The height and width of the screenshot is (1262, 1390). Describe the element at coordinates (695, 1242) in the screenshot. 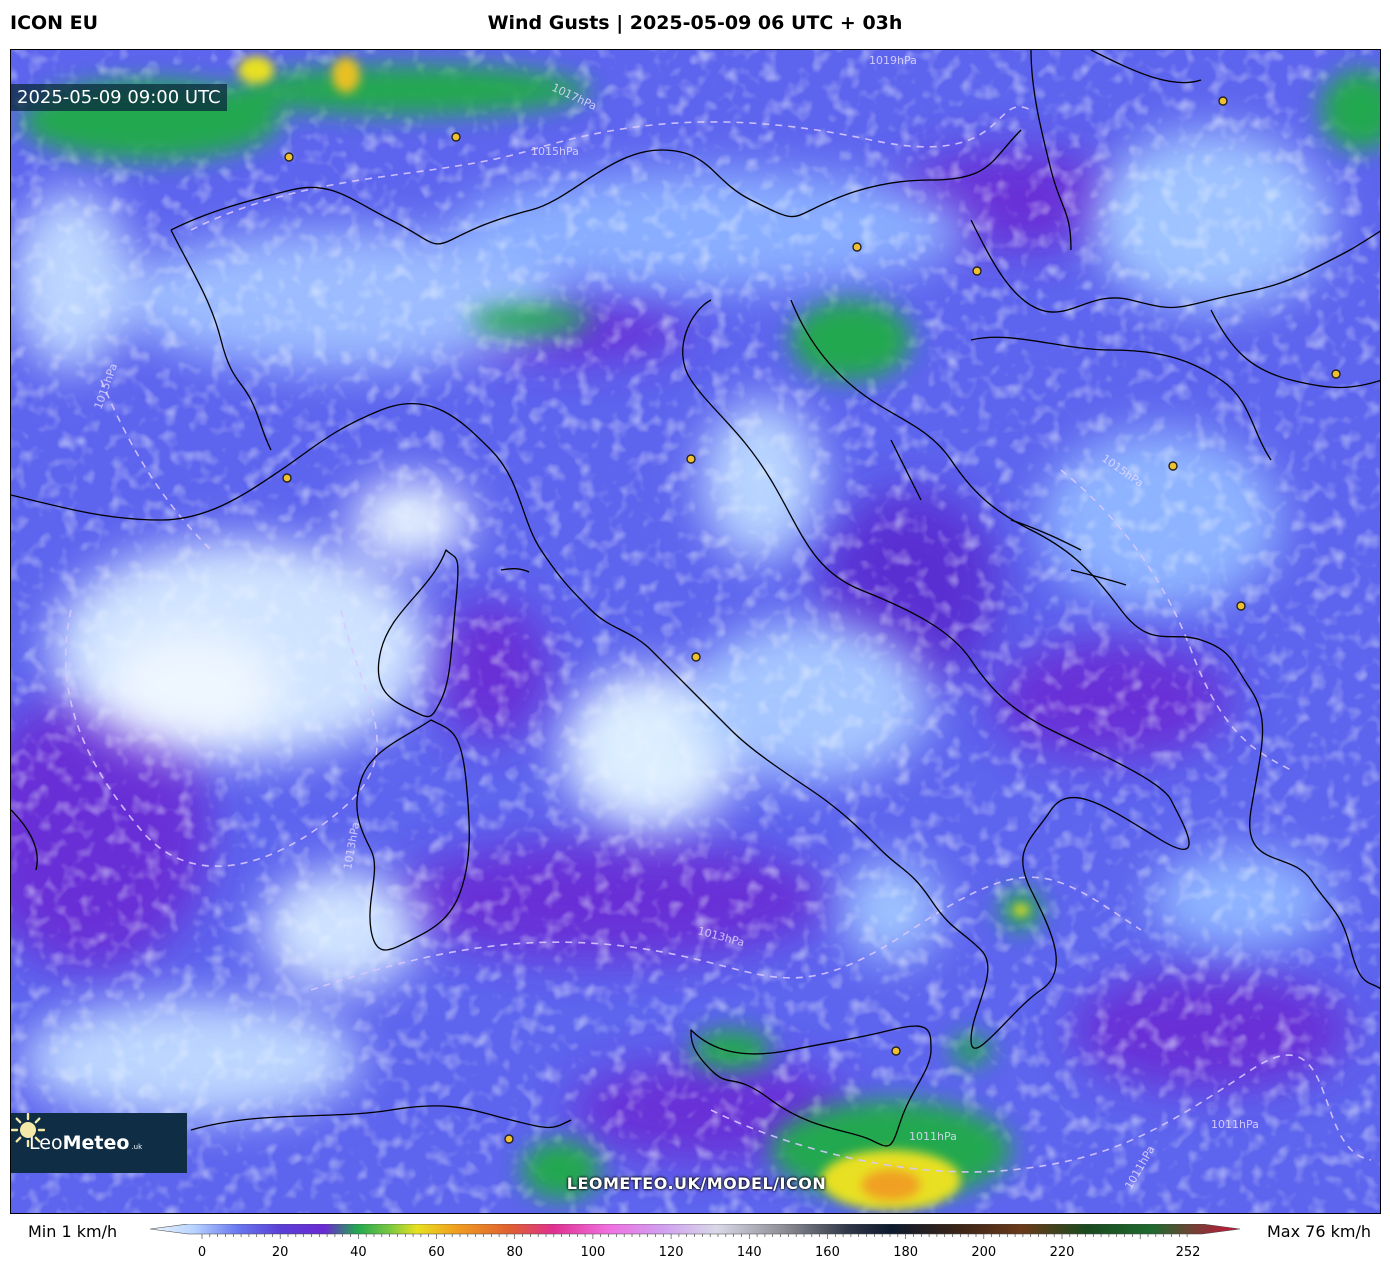

I see `colorbar: 0 20 40 60 80 100 120 140 160 180 200 220 252` at that location.